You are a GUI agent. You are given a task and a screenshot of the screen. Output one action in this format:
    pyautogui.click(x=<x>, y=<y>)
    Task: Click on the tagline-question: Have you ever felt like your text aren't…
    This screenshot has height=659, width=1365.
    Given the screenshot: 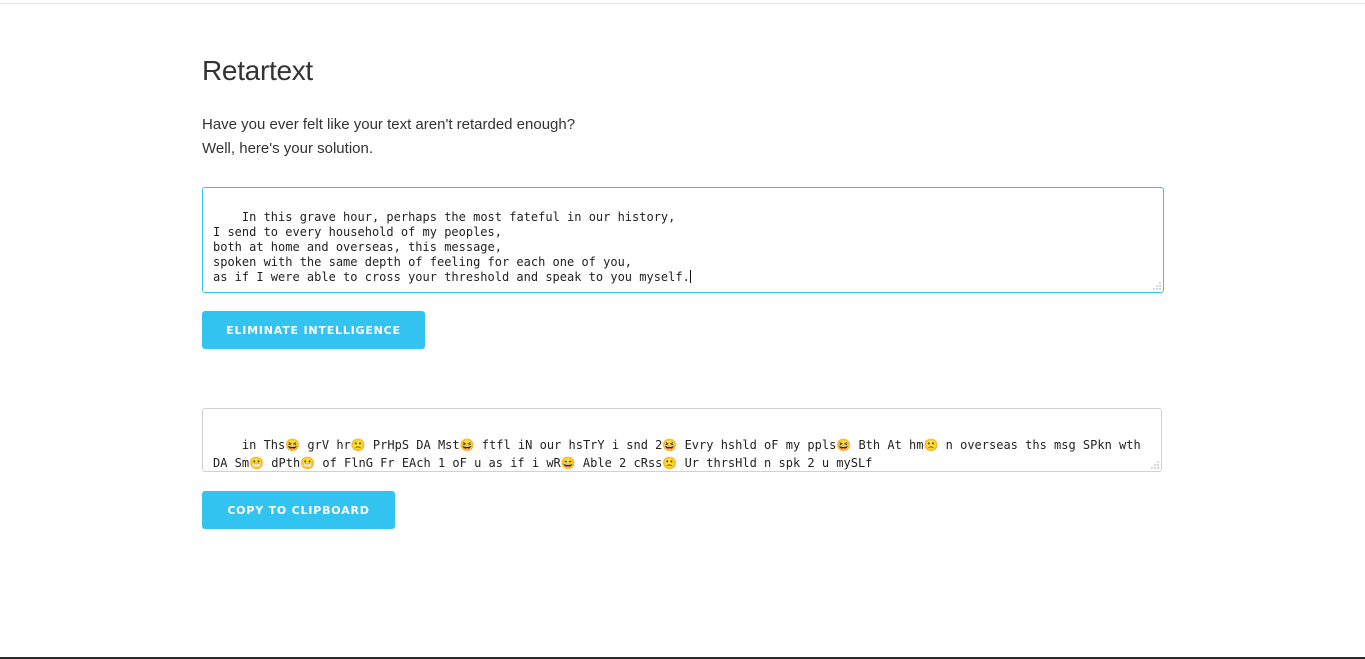 What is the action you would take?
    pyautogui.click(x=389, y=124)
    